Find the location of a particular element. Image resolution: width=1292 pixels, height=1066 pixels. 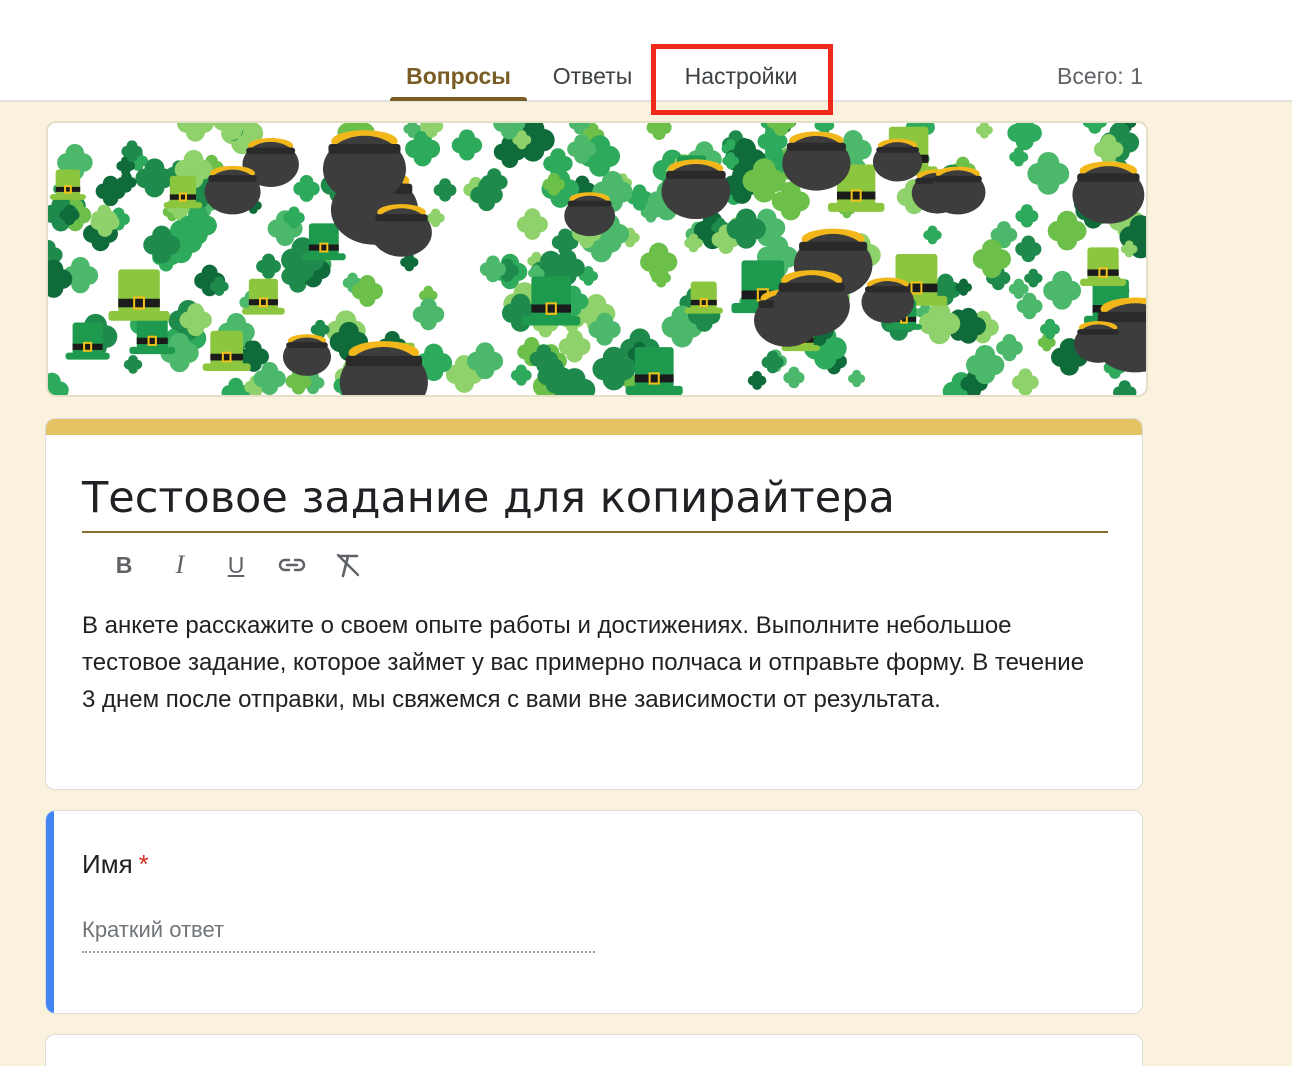

highlight-annotation-box is located at coordinates (742, 79).